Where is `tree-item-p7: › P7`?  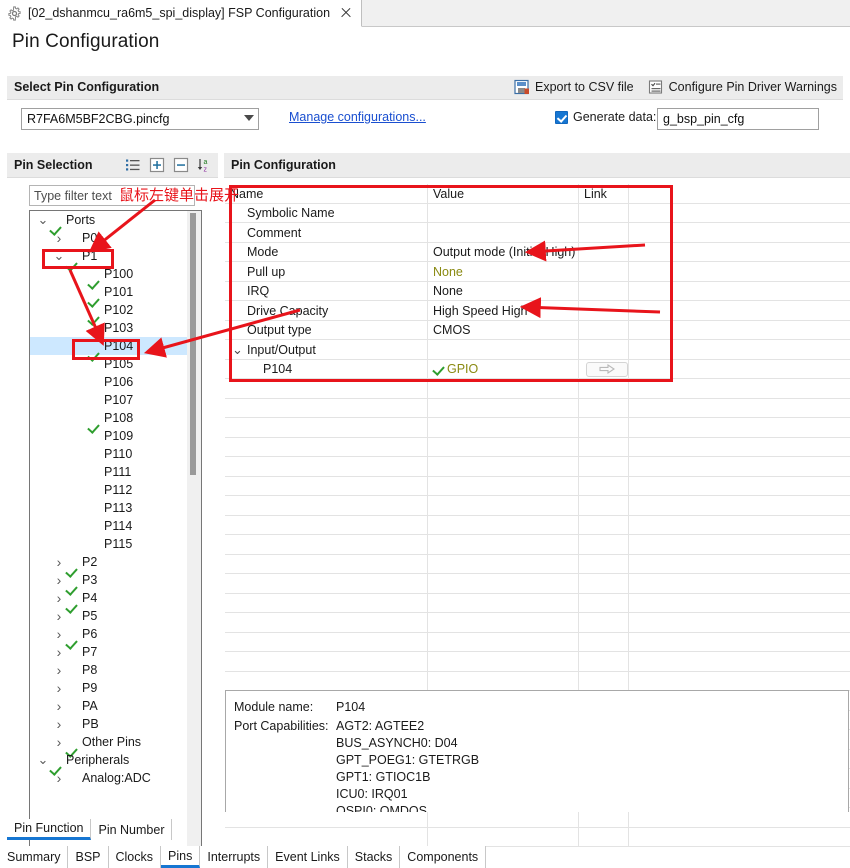
tree-item-p7: › P7 is located at coordinates (109, 652).